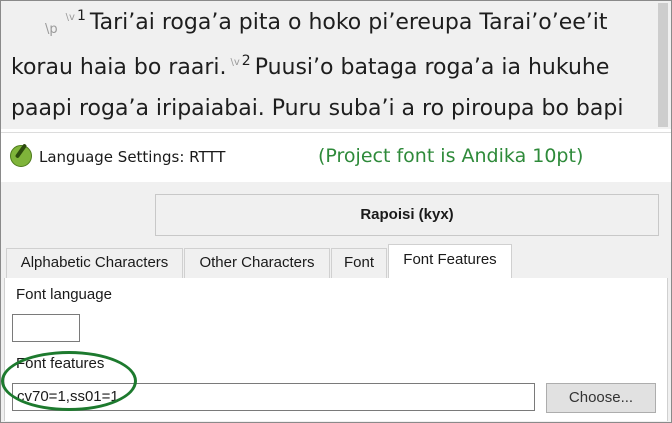 This screenshot has height=423, width=672. Describe the element at coordinates (451, 156) in the screenshot. I see `annotation-note: (Project font is Andika 10pt)` at that location.